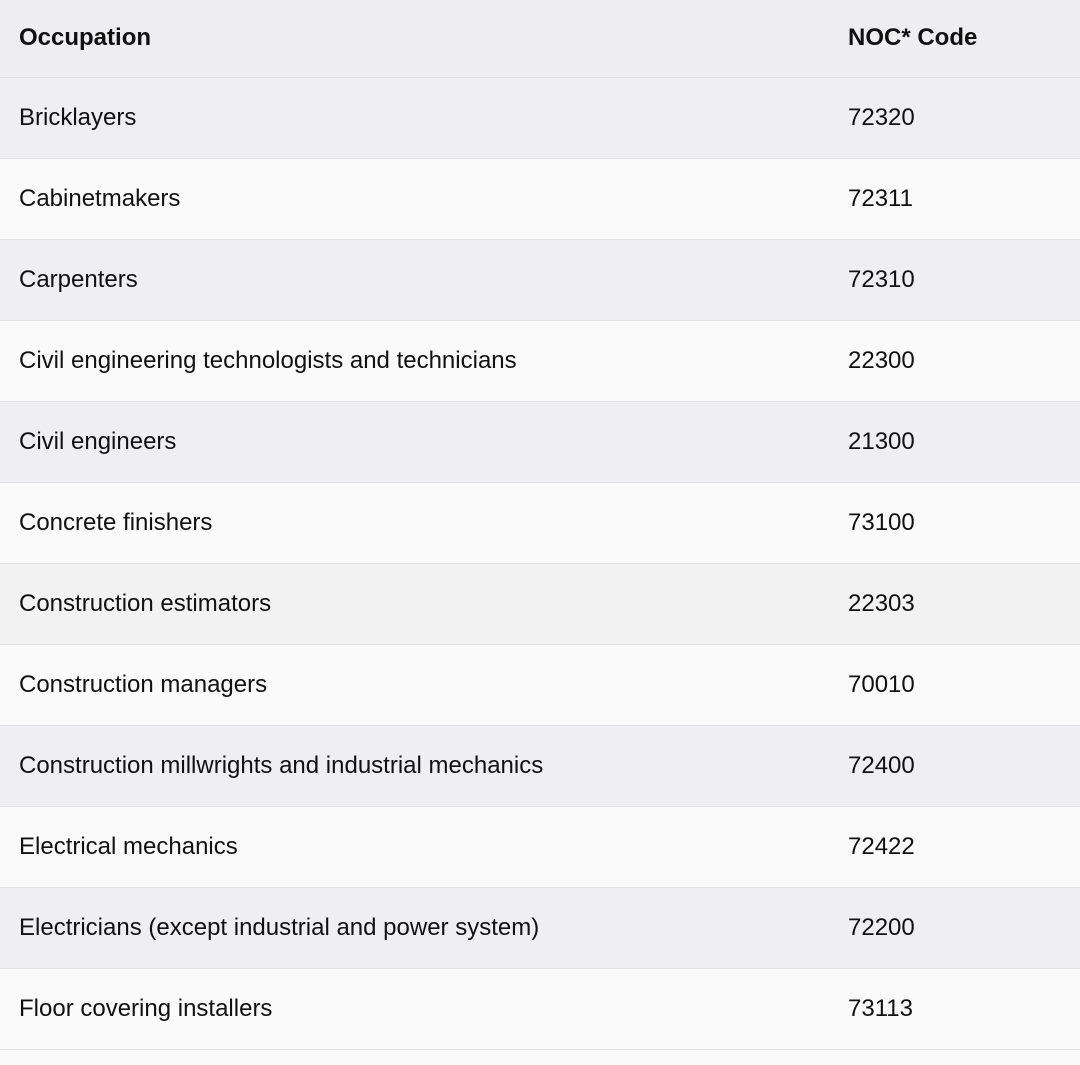  Describe the element at coordinates (964, 199) in the screenshot. I see `noc-code-cell: 72311` at that location.